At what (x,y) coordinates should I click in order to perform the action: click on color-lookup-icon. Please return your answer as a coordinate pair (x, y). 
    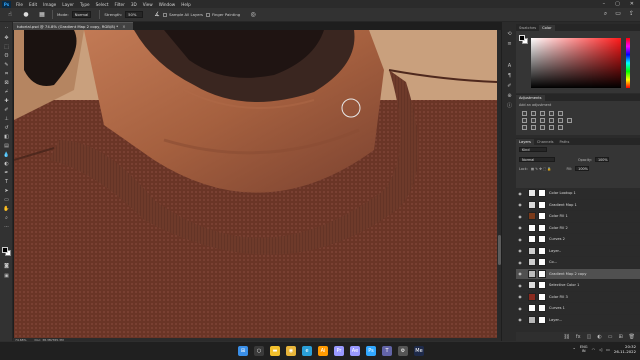
    Looking at the image, I should click on (569, 120).